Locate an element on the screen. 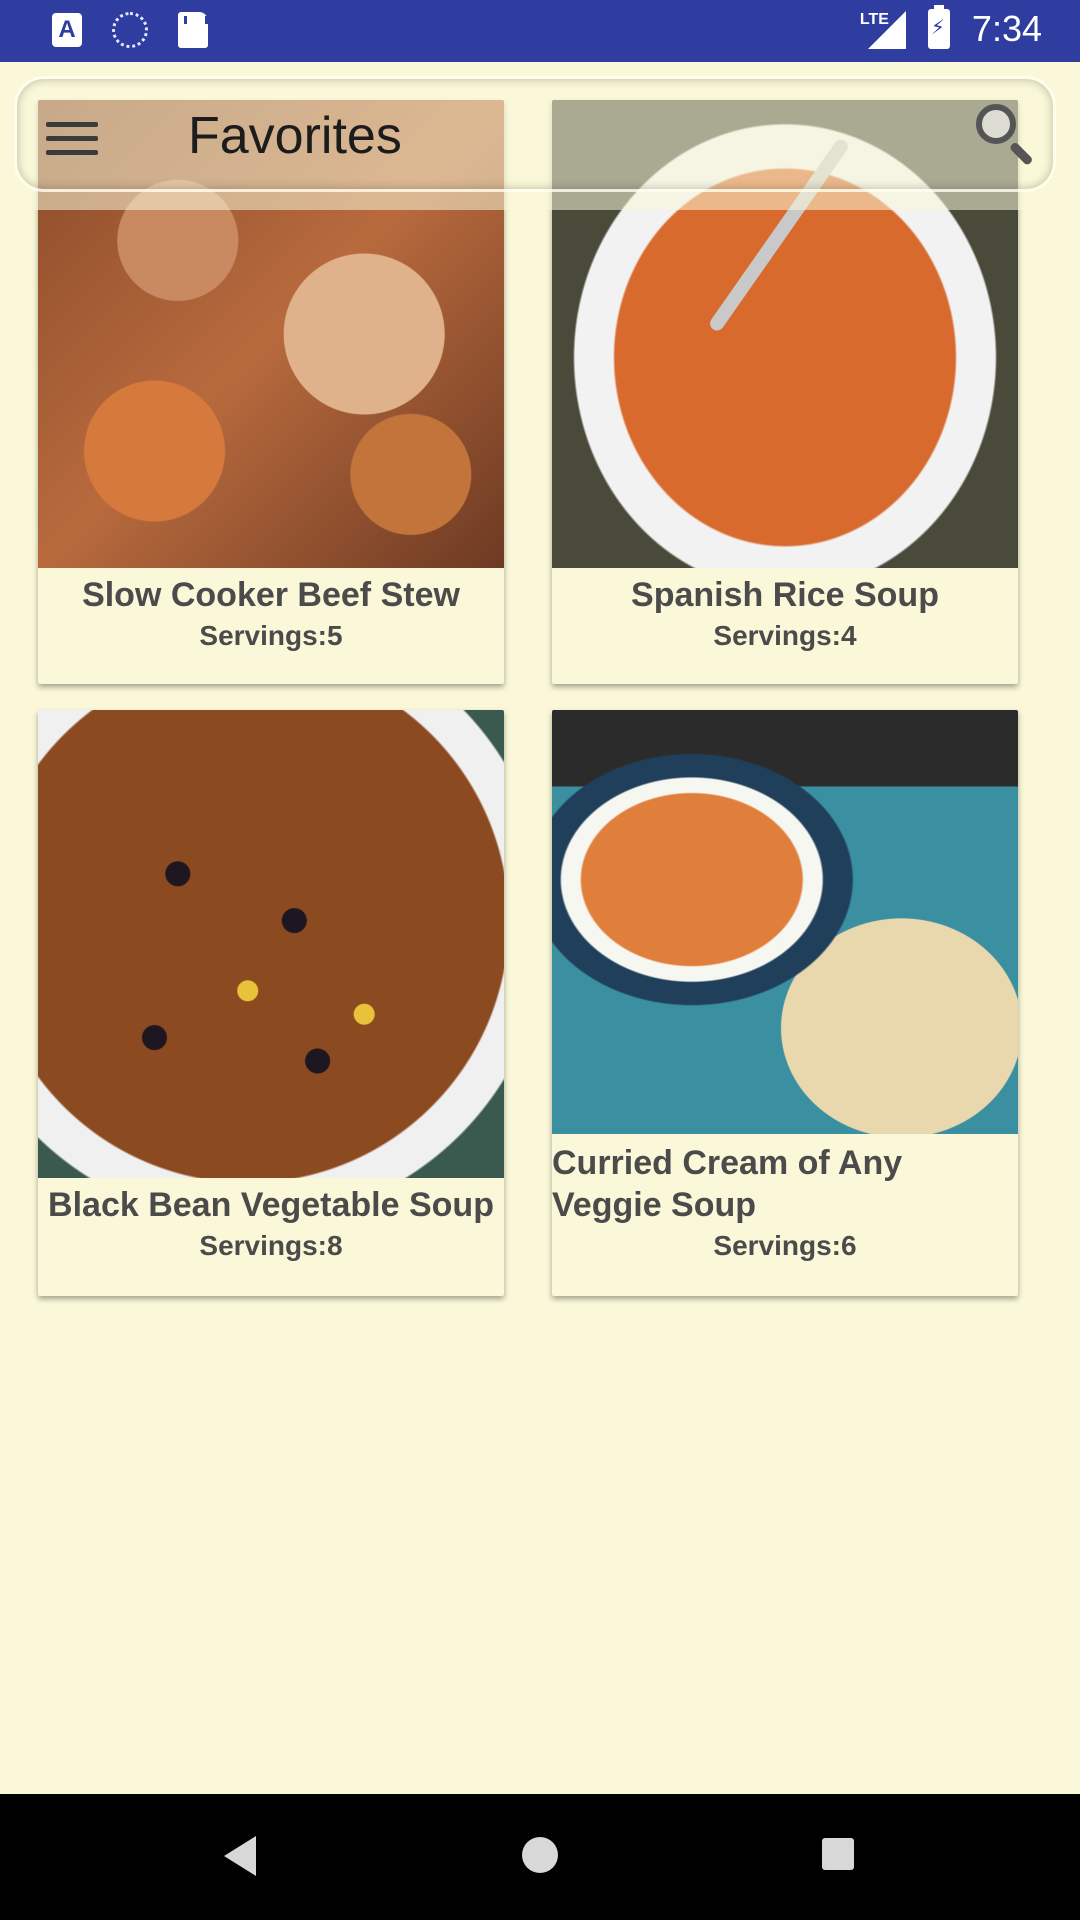  recipe-title: Black Bean Vegetable Soup is located at coordinates (271, 1205).